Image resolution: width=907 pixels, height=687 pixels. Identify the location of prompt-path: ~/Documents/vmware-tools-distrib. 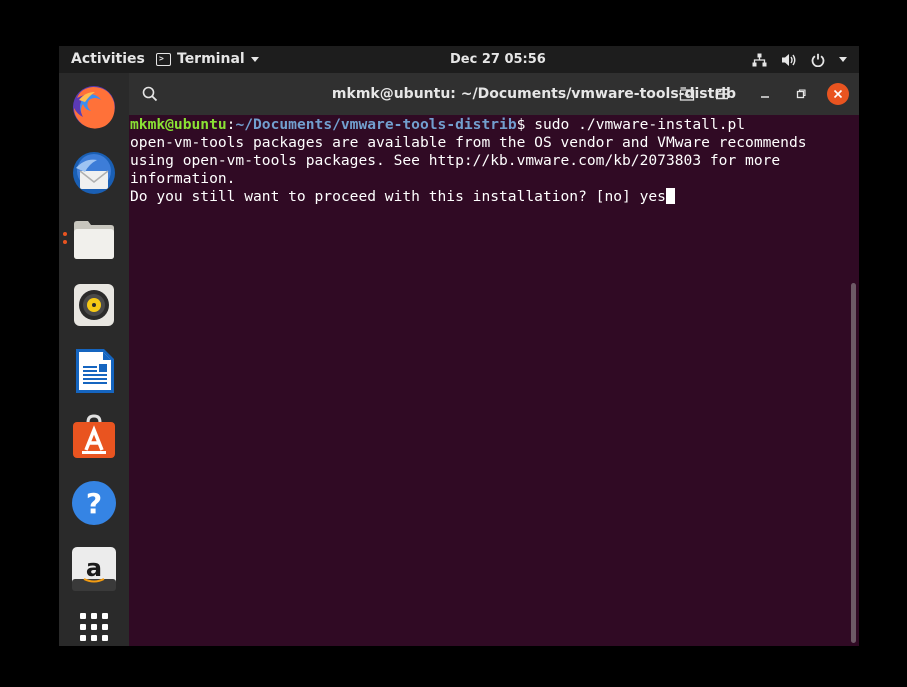
(376, 124).